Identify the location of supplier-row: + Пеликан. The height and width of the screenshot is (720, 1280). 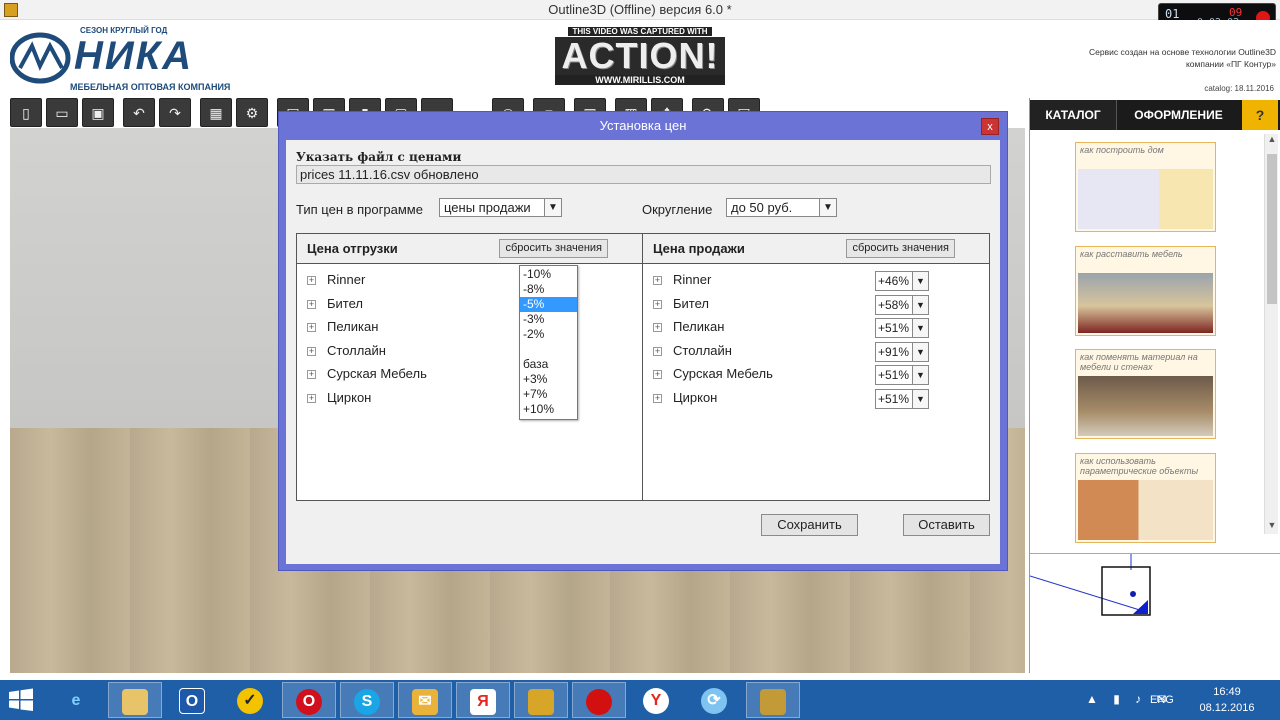
(472, 328).